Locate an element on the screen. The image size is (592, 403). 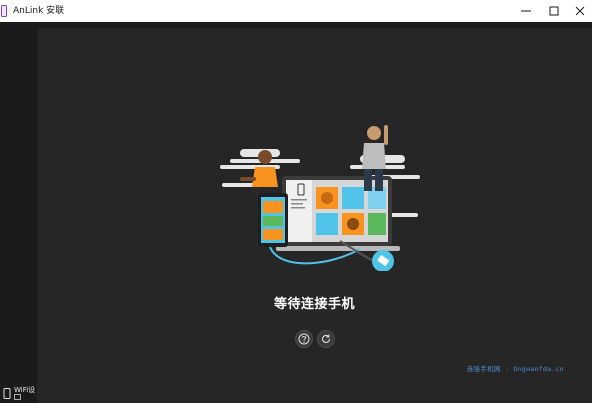
question-circle-icon is located at coordinates (304, 339).